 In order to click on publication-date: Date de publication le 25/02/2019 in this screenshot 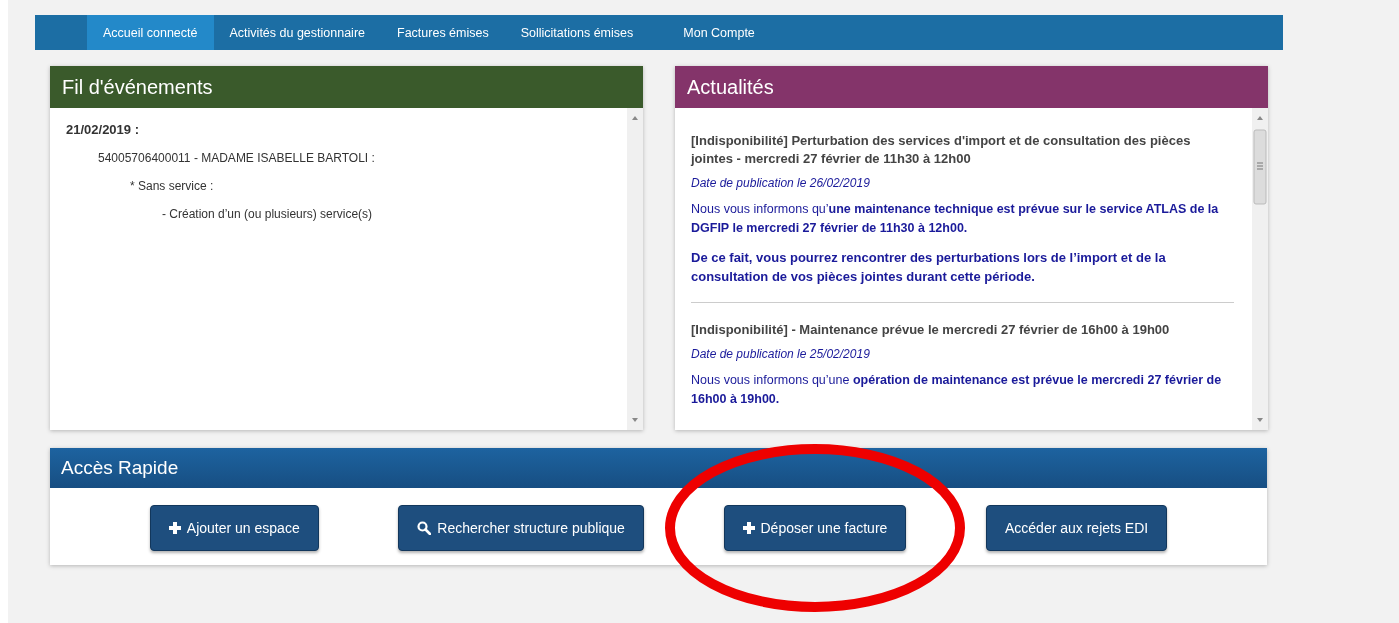, I will do `click(781, 354)`.